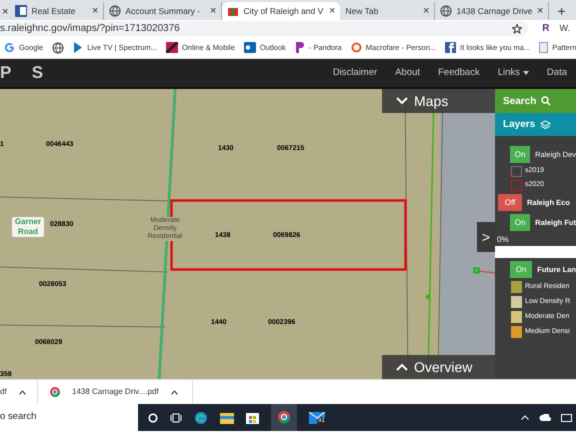 This screenshot has height=432, width=576. What do you see at coordinates (486, 237) in the screenshot?
I see `collapse-panel-button: >` at bounding box center [486, 237].